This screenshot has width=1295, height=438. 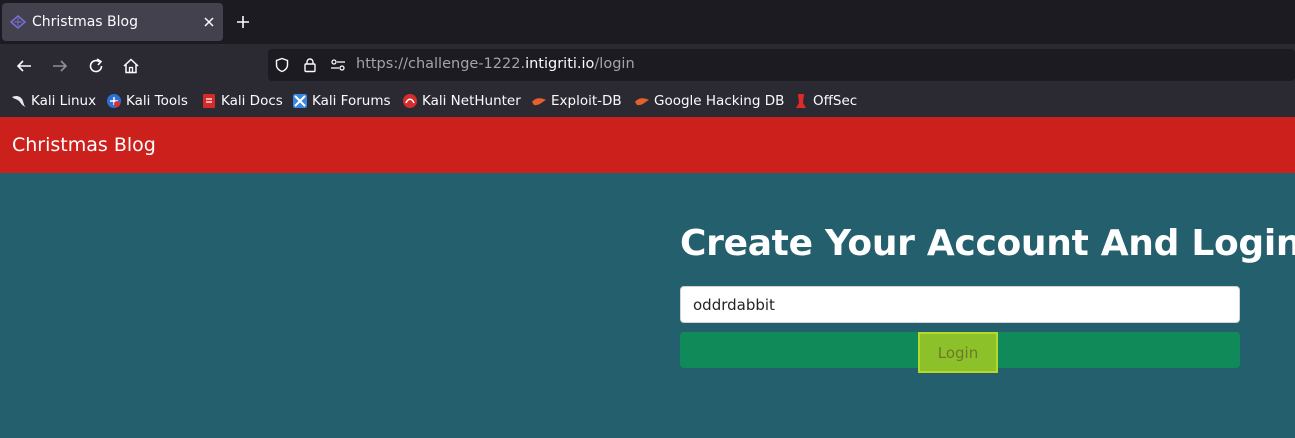 What do you see at coordinates (441, 64) in the screenshot?
I see `url-prefix: https://challenge-1222.` at bounding box center [441, 64].